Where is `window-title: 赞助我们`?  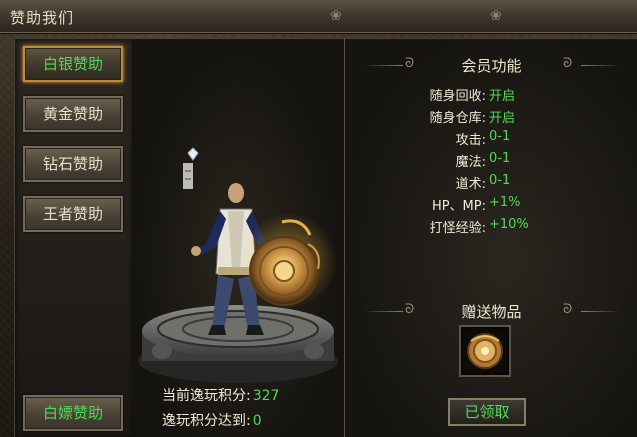 window-title: 赞助我们 is located at coordinates (42, 18).